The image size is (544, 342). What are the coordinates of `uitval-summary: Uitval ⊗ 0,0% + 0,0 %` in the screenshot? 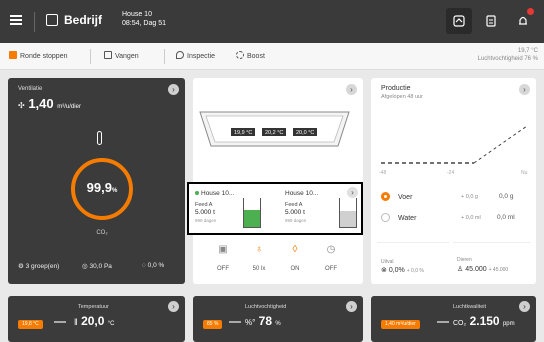 It's located at (413, 260).